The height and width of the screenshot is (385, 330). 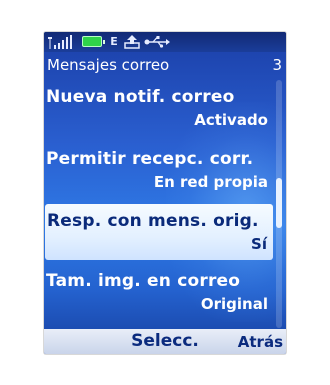 What do you see at coordinates (159, 292) in the screenshot?
I see `settings-item-image-size-in-mail: Tam. img. en correo Original` at bounding box center [159, 292].